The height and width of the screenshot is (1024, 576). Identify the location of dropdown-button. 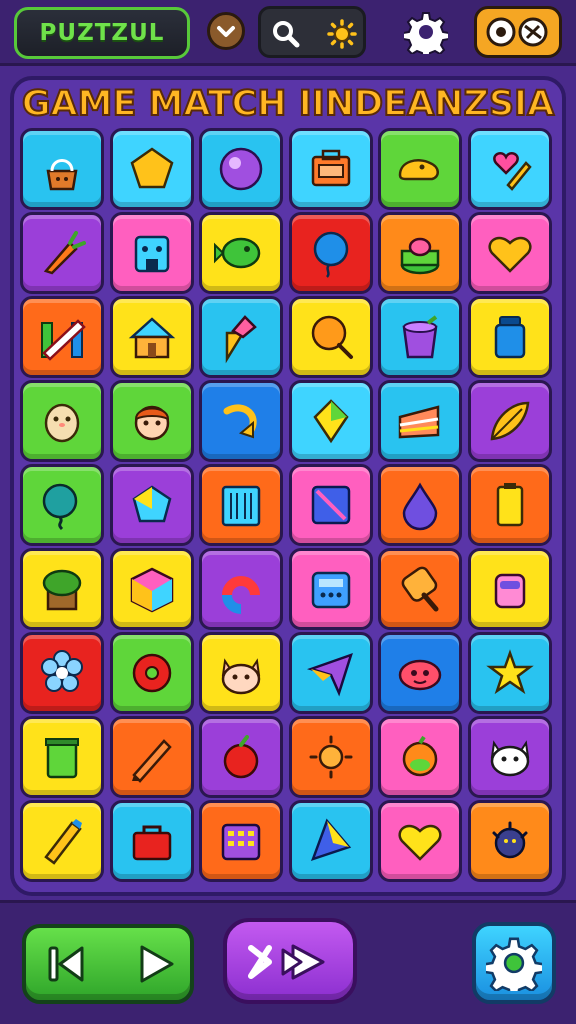
(226, 31).